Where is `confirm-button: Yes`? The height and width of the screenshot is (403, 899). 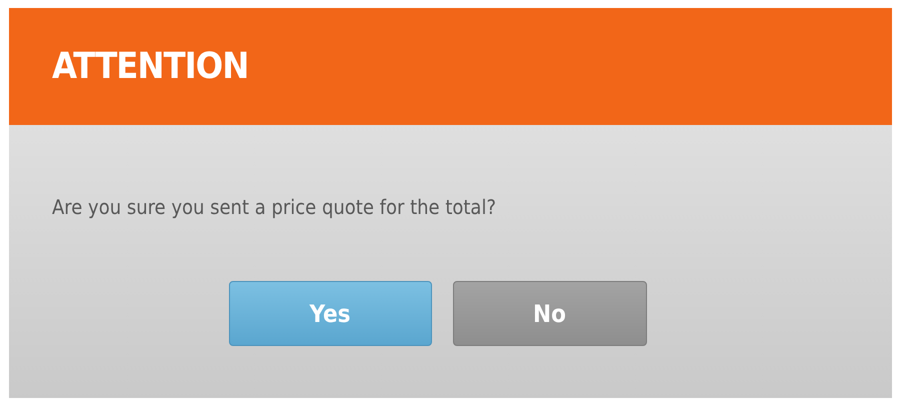 confirm-button: Yes is located at coordinates (330, 313).